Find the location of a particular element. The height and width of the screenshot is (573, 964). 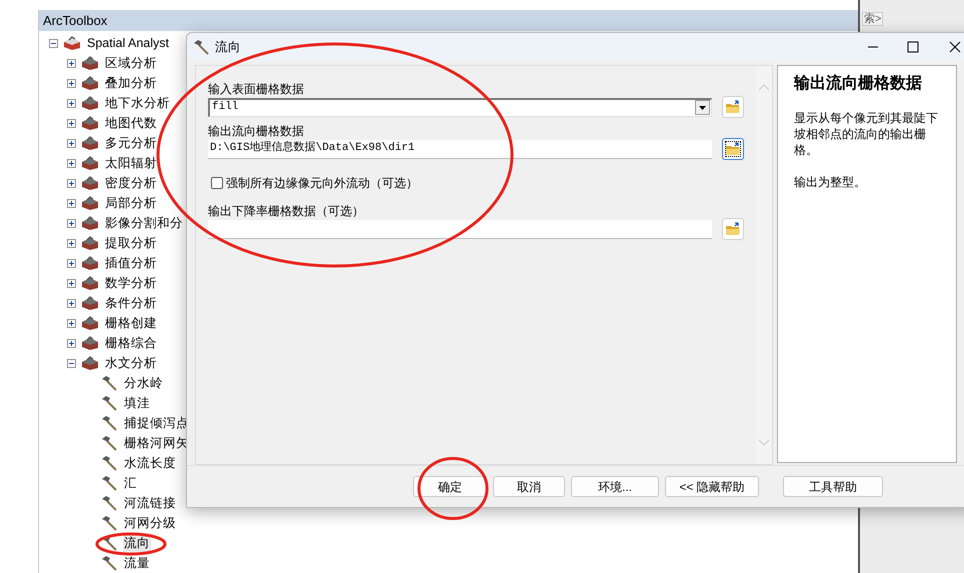

help-text: 输出为整型。 is located at coordinates (830, 182).